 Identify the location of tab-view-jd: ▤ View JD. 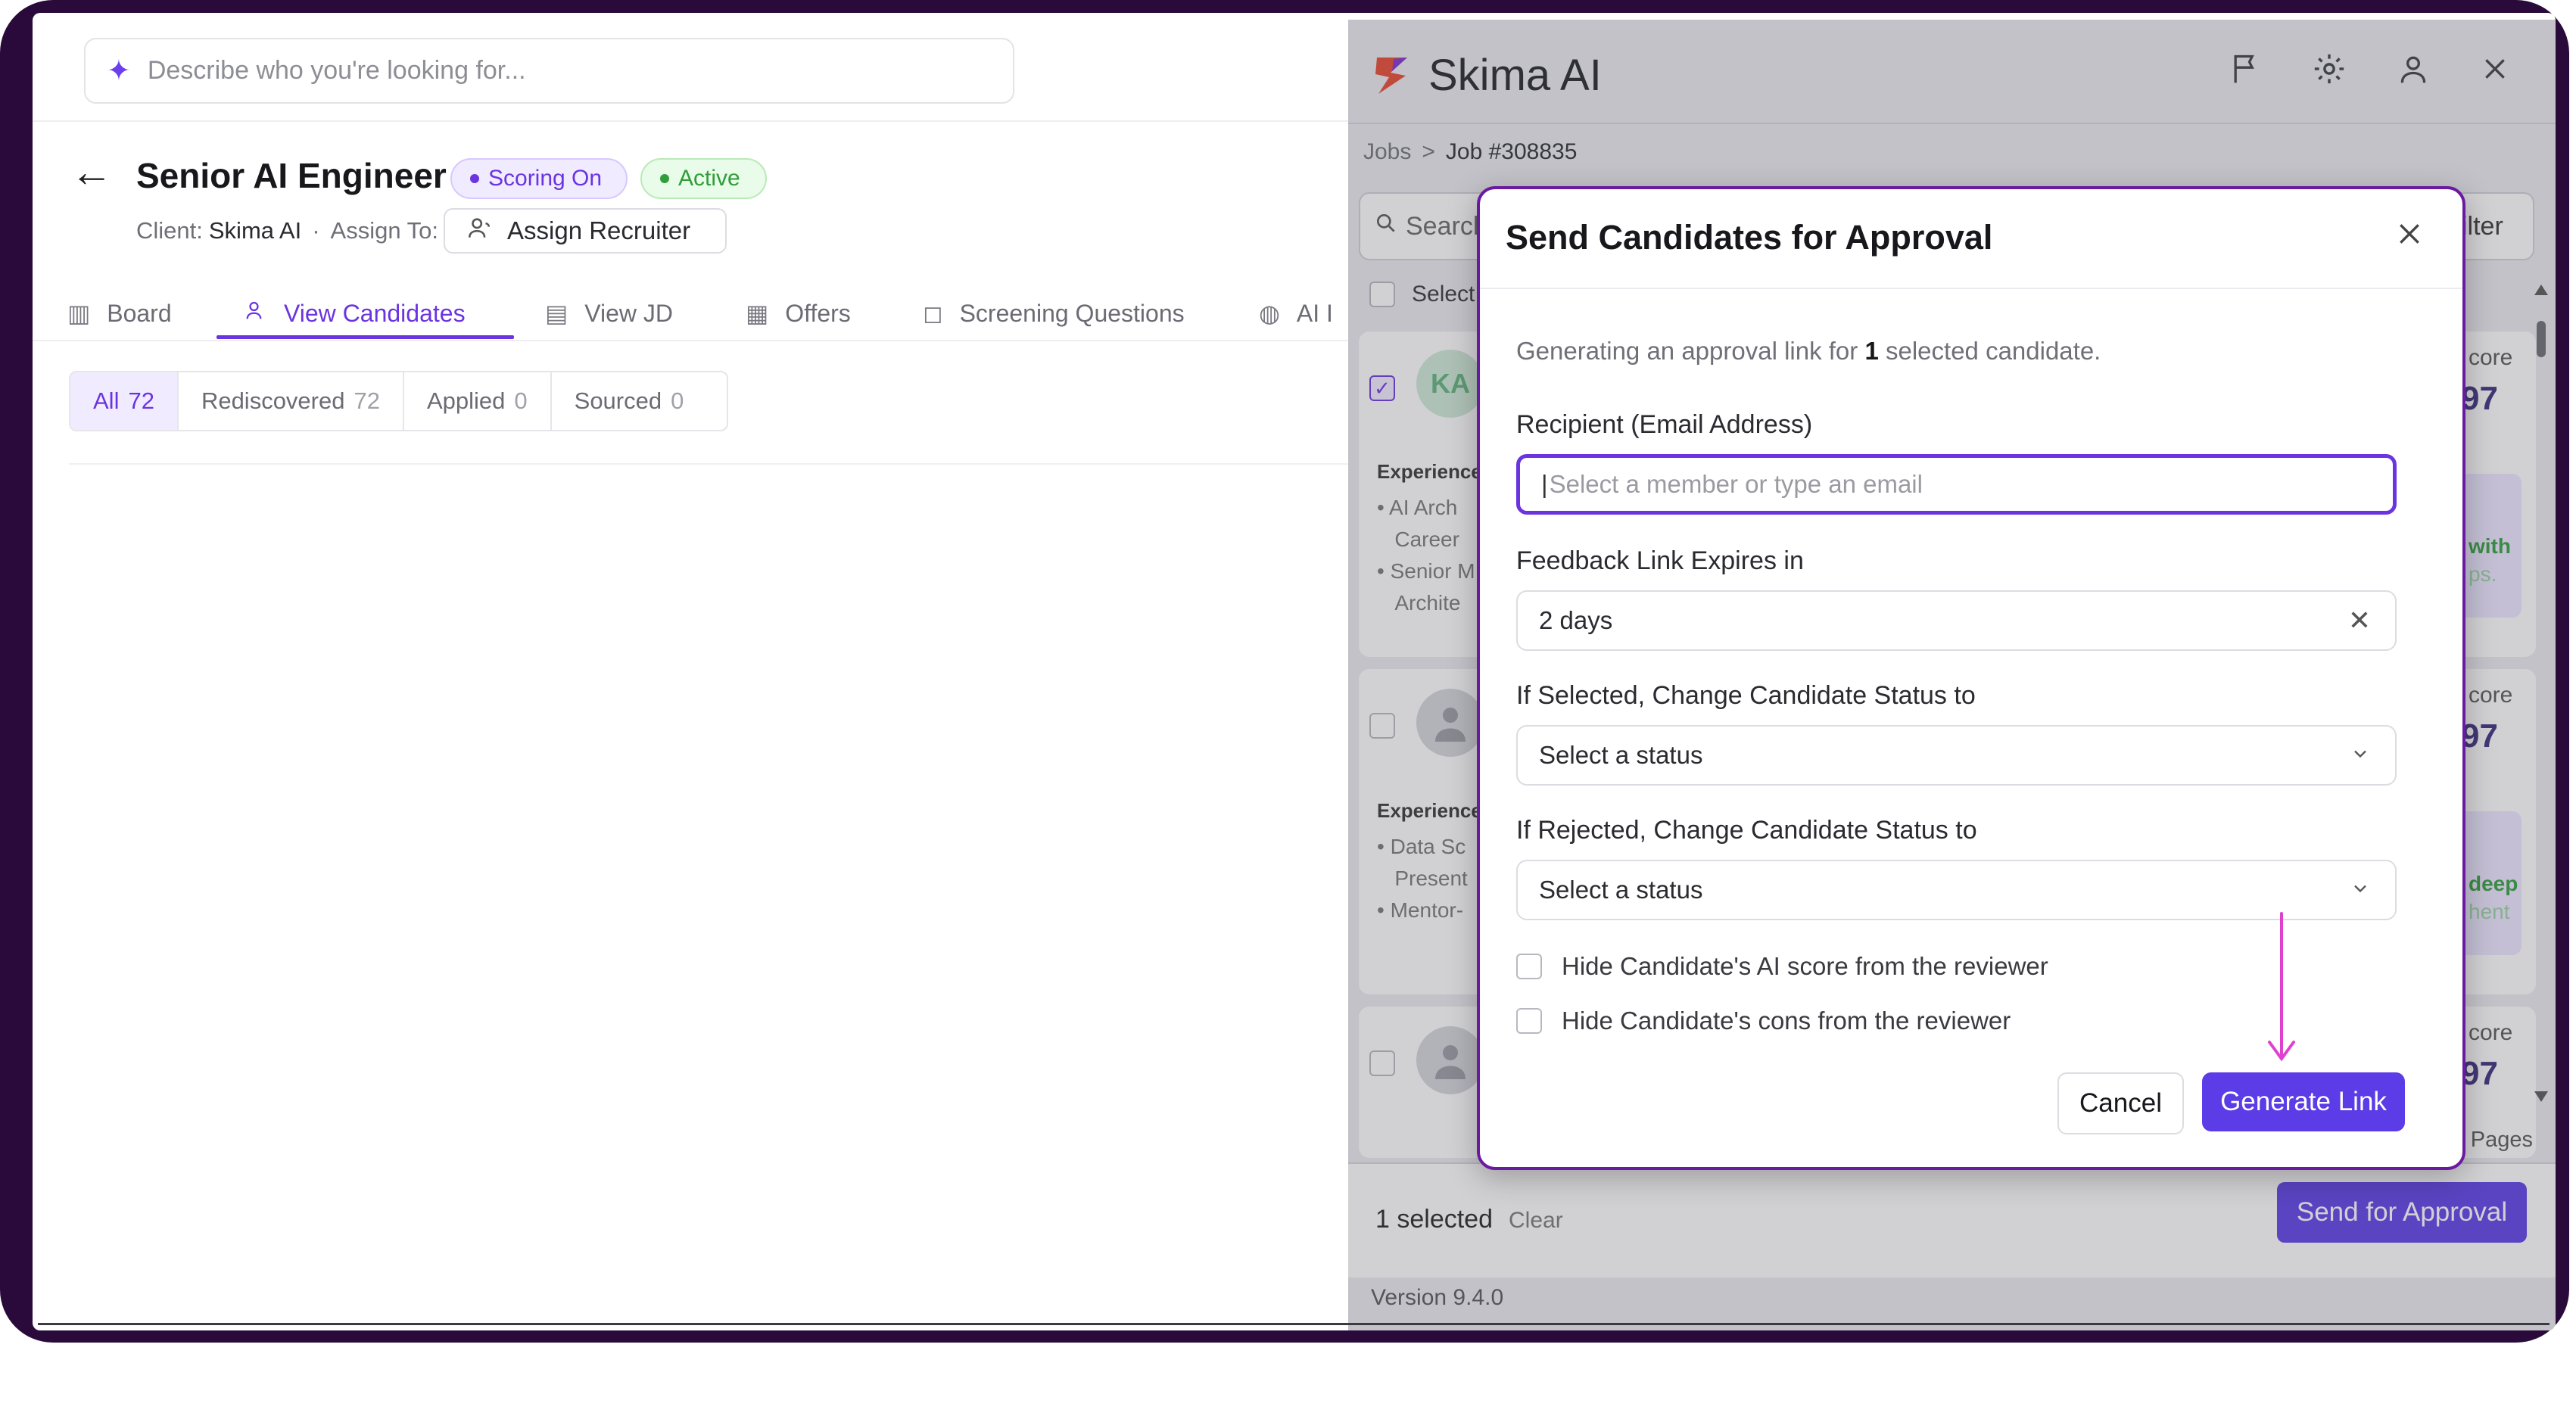
(609, 313).